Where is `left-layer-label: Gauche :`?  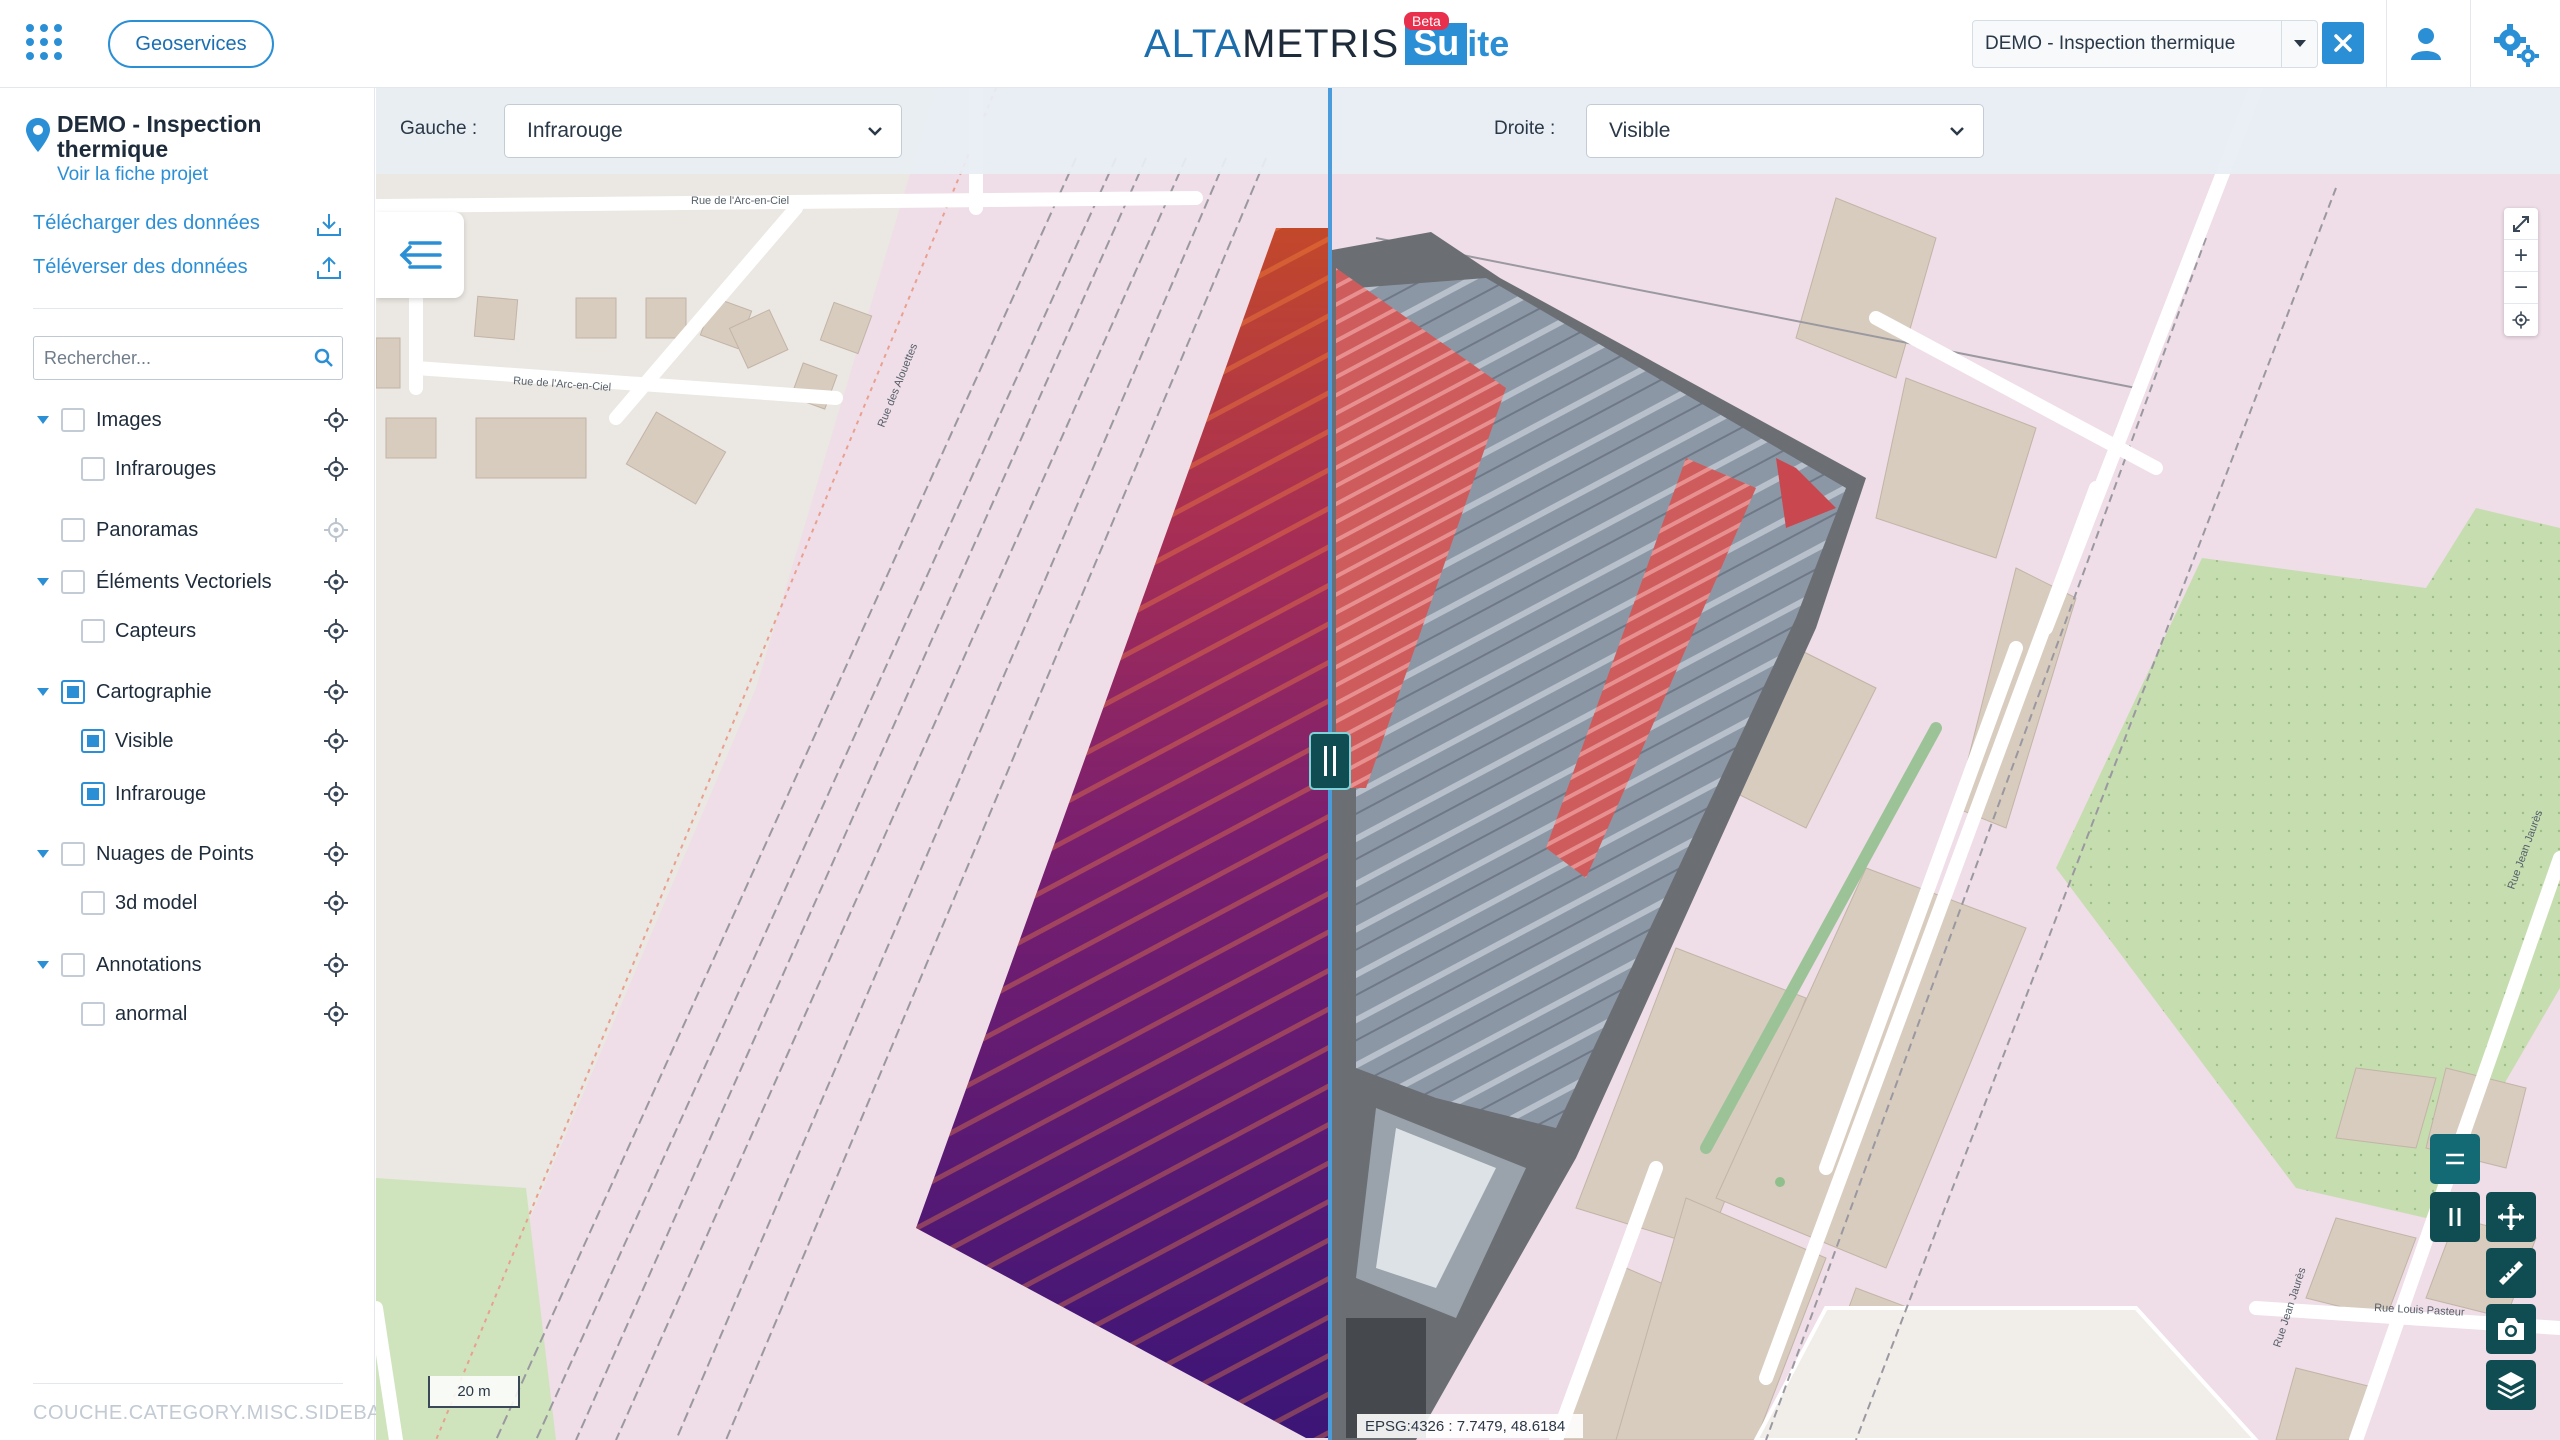 left-layer-label: Gauche : is located at coordinates (439, 128).